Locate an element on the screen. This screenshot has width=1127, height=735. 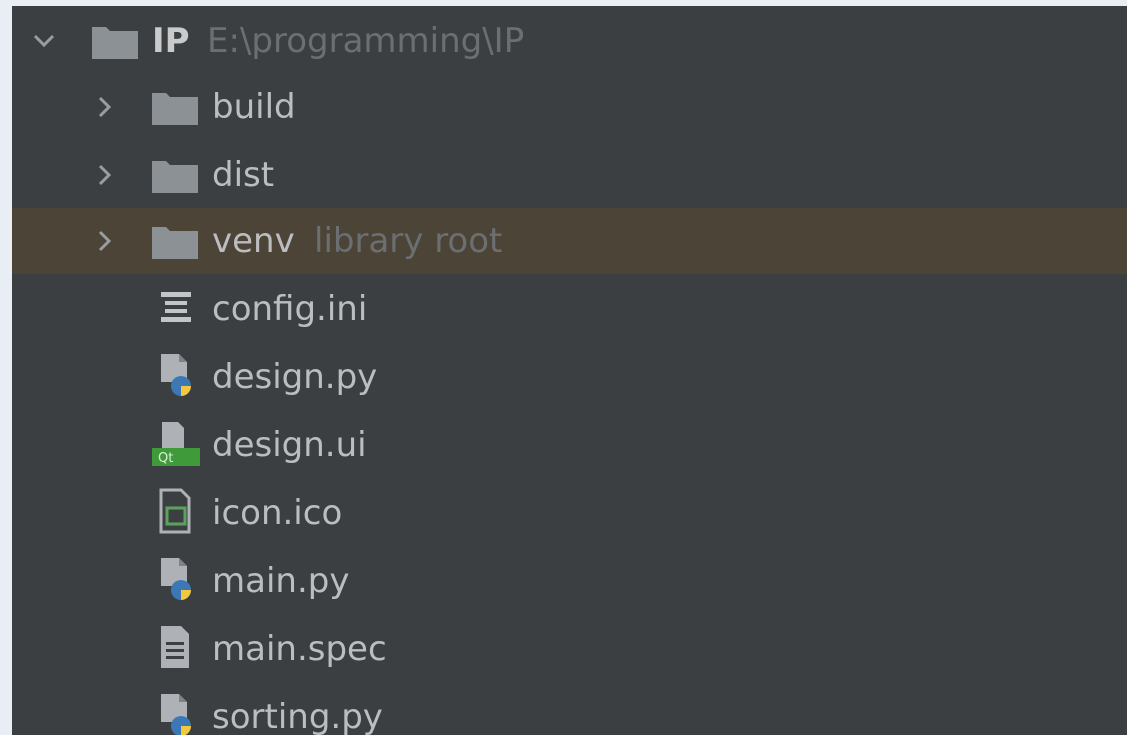
file-name: design.py is located at coordinates (295, 377).